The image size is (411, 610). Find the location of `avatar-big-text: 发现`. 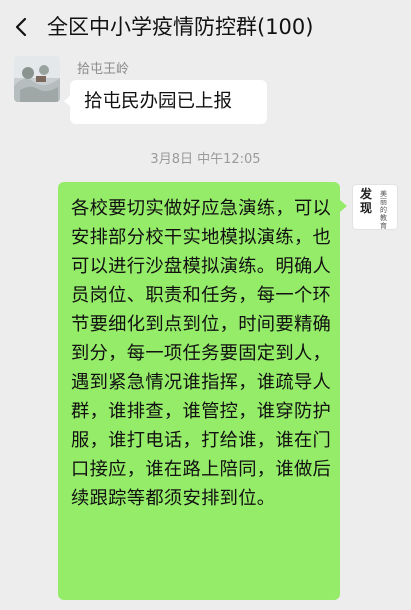

avatar-big-text: 发现 is located at coordinates (367, 201).